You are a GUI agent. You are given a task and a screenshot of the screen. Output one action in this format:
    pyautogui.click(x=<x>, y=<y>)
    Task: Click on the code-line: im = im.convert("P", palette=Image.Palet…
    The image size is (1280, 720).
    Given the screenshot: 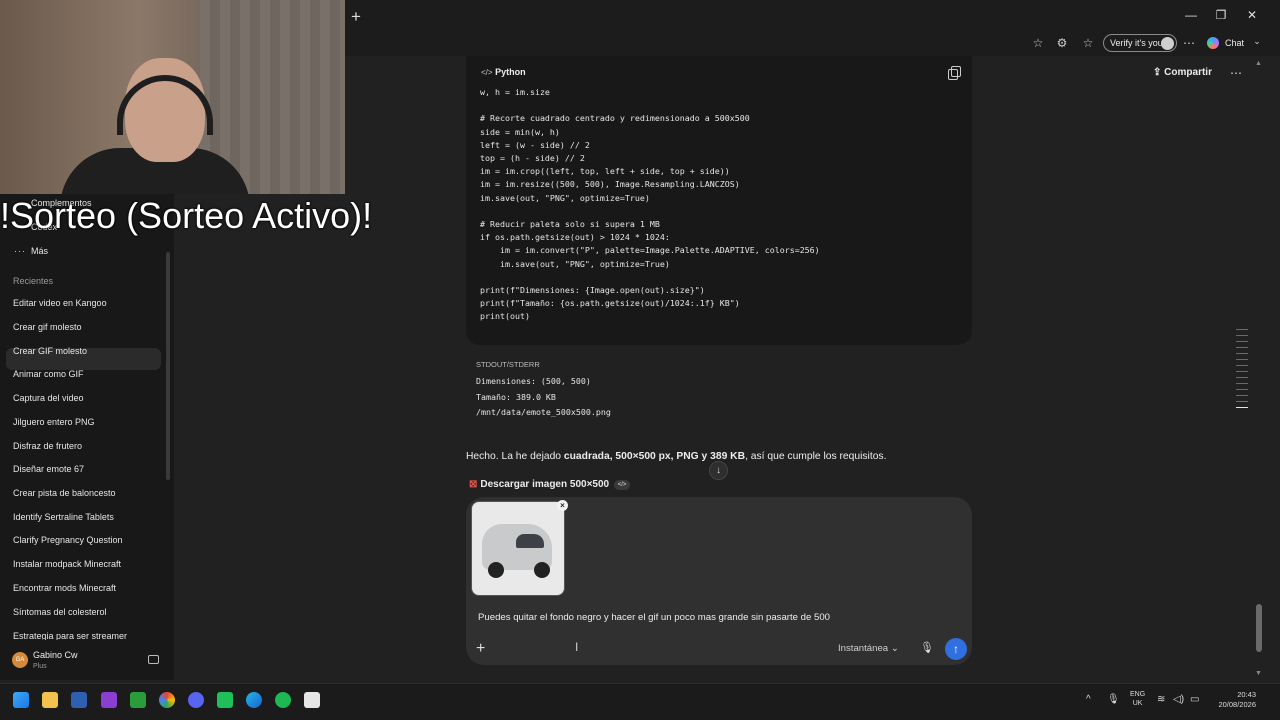 What is the action you would take?
    pyautogui.click(x=650, y=250)
    